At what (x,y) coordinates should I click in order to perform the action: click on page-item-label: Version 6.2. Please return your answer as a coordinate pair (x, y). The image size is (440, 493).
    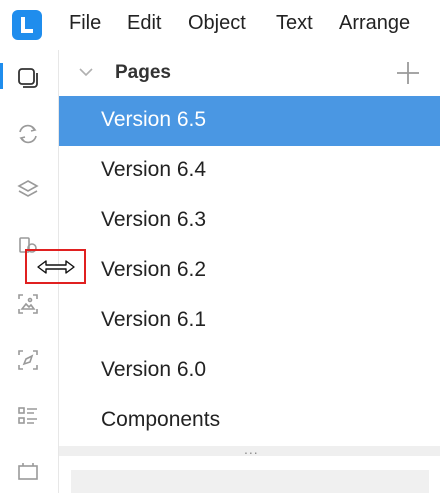
    Looking at the image, I should click on (154, 269).